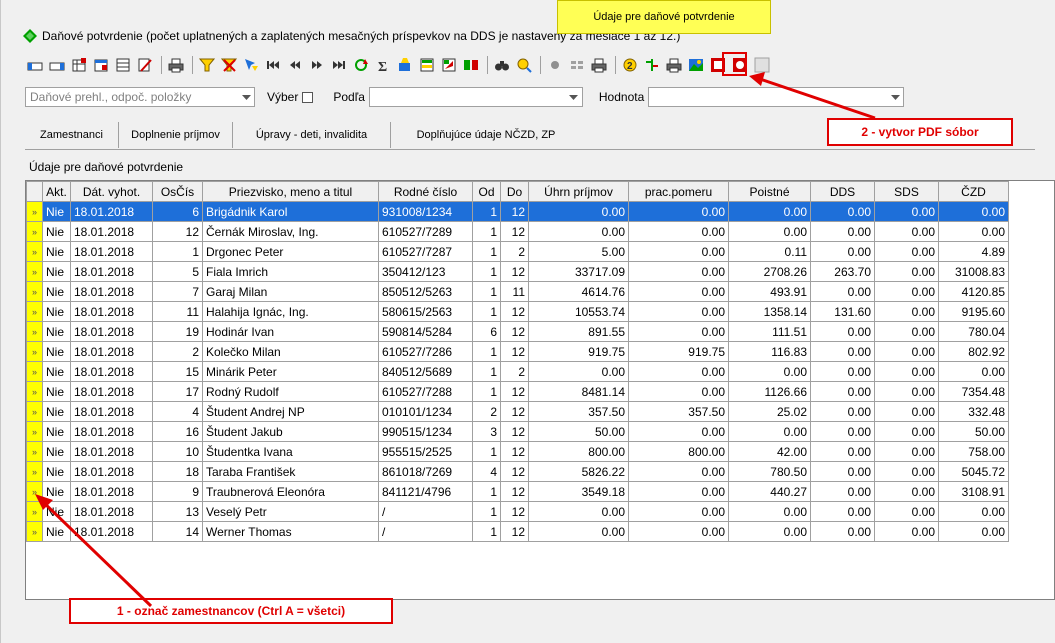 This screenshot has width=1055, height=643. What do you see at coordinates (176, 65) in the screenshot?
I see `print-button` at bounding box center [176, 65].